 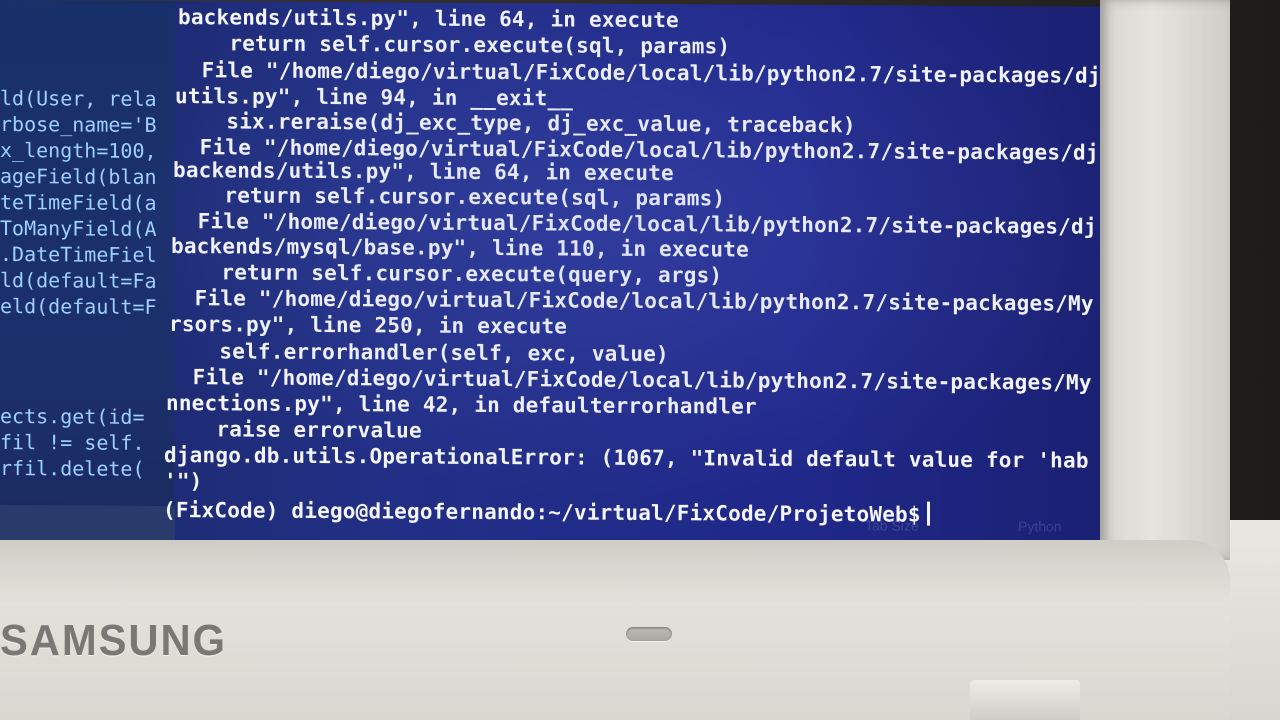 I want to click on terminal-line: utils.py", line 94, in __exit__, so click(x=374, y=97).